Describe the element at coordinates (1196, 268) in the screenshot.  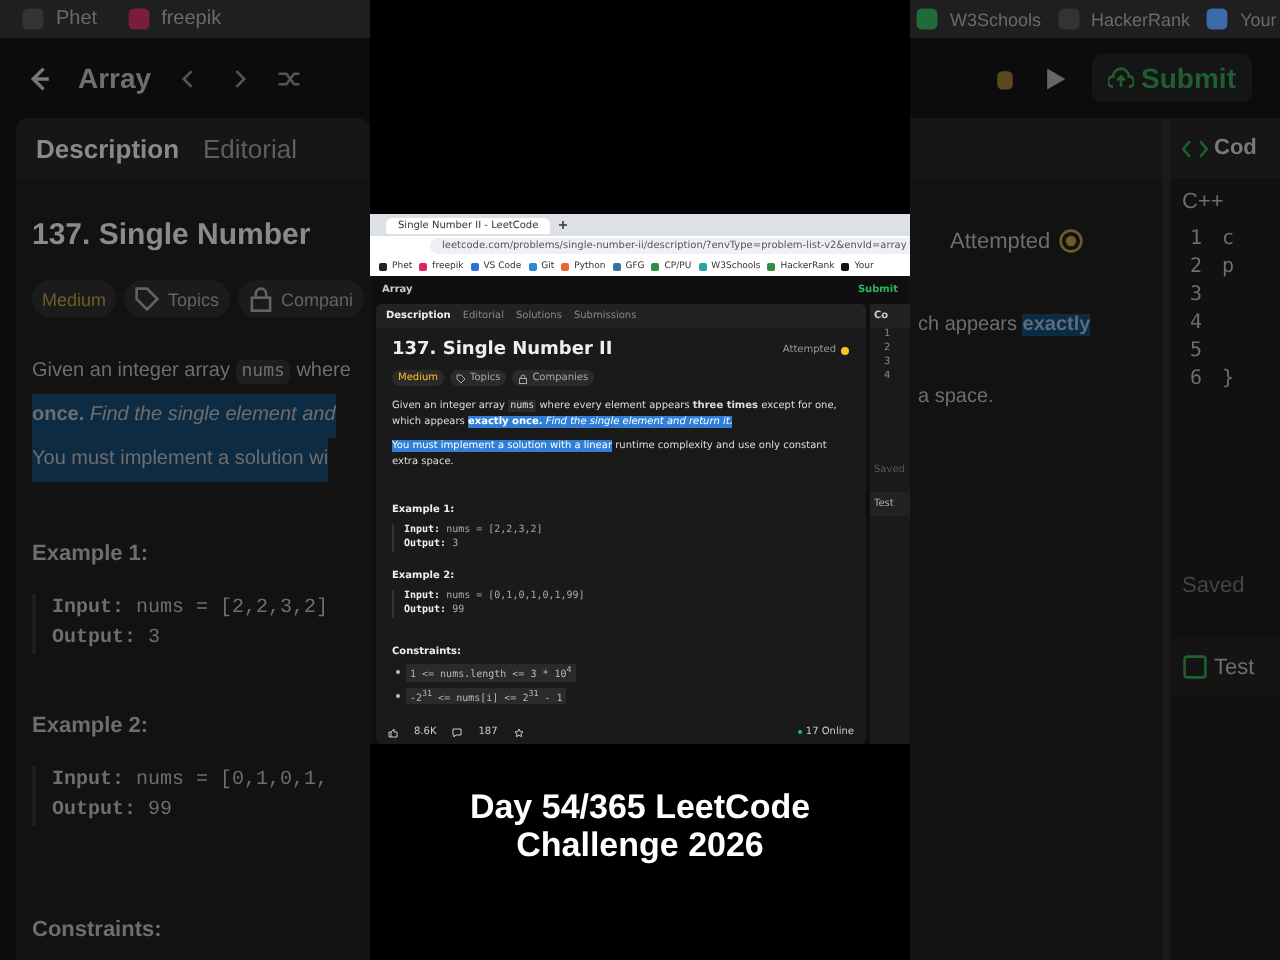
I see `line-number: 2` at that location.